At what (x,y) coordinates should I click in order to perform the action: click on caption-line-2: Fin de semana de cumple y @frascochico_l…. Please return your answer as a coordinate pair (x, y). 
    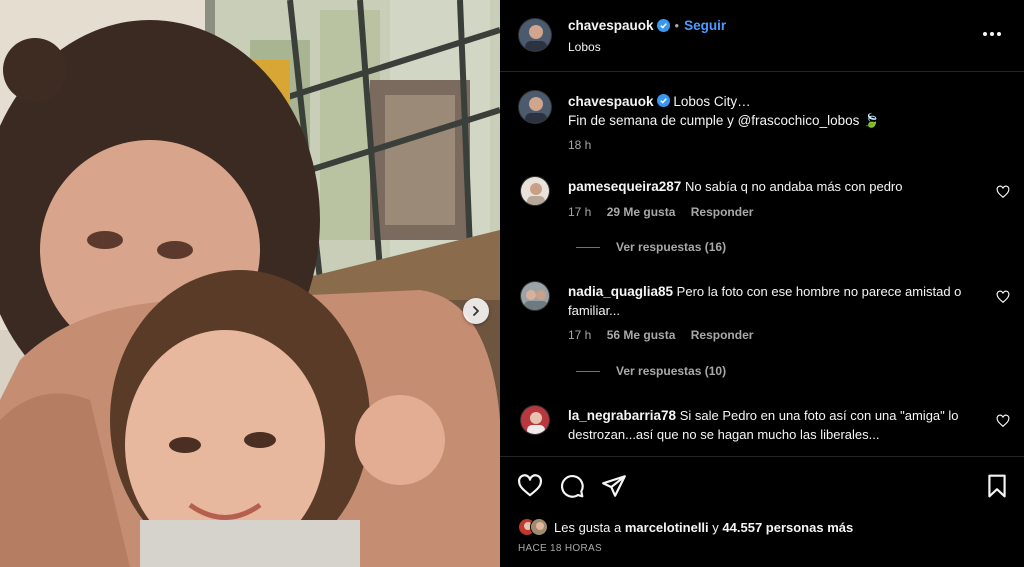
    Looking at the image, I should click on (714, 120).